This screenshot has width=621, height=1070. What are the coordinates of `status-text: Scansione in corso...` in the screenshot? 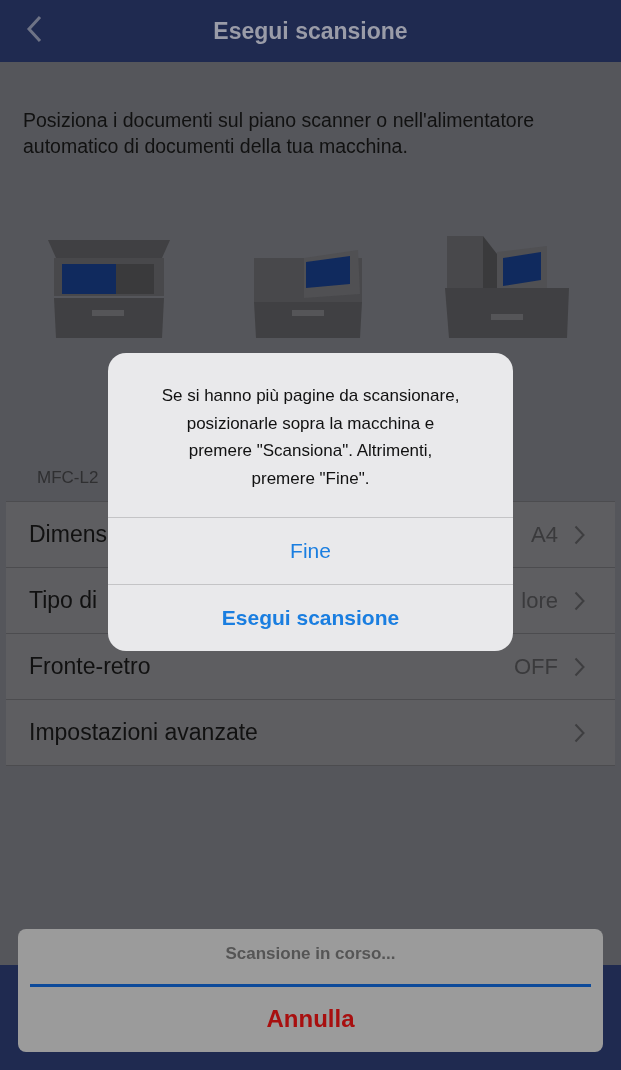 It's located at (310, 954).